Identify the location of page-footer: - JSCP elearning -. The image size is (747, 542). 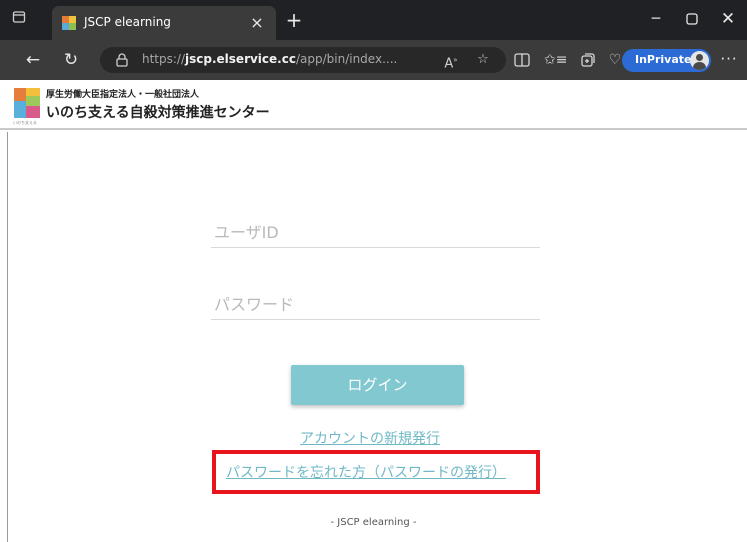
(373, 522).